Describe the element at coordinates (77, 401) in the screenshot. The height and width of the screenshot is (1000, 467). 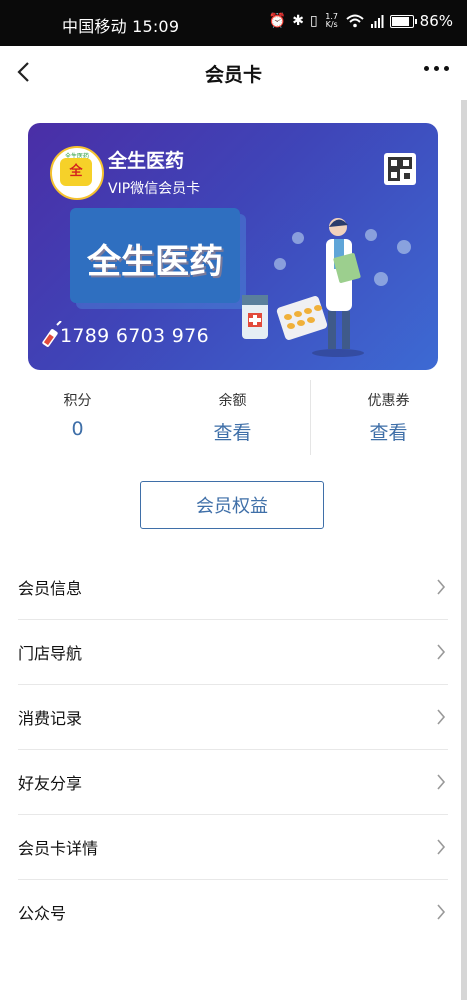
I see `points-label: 积分` at that location.